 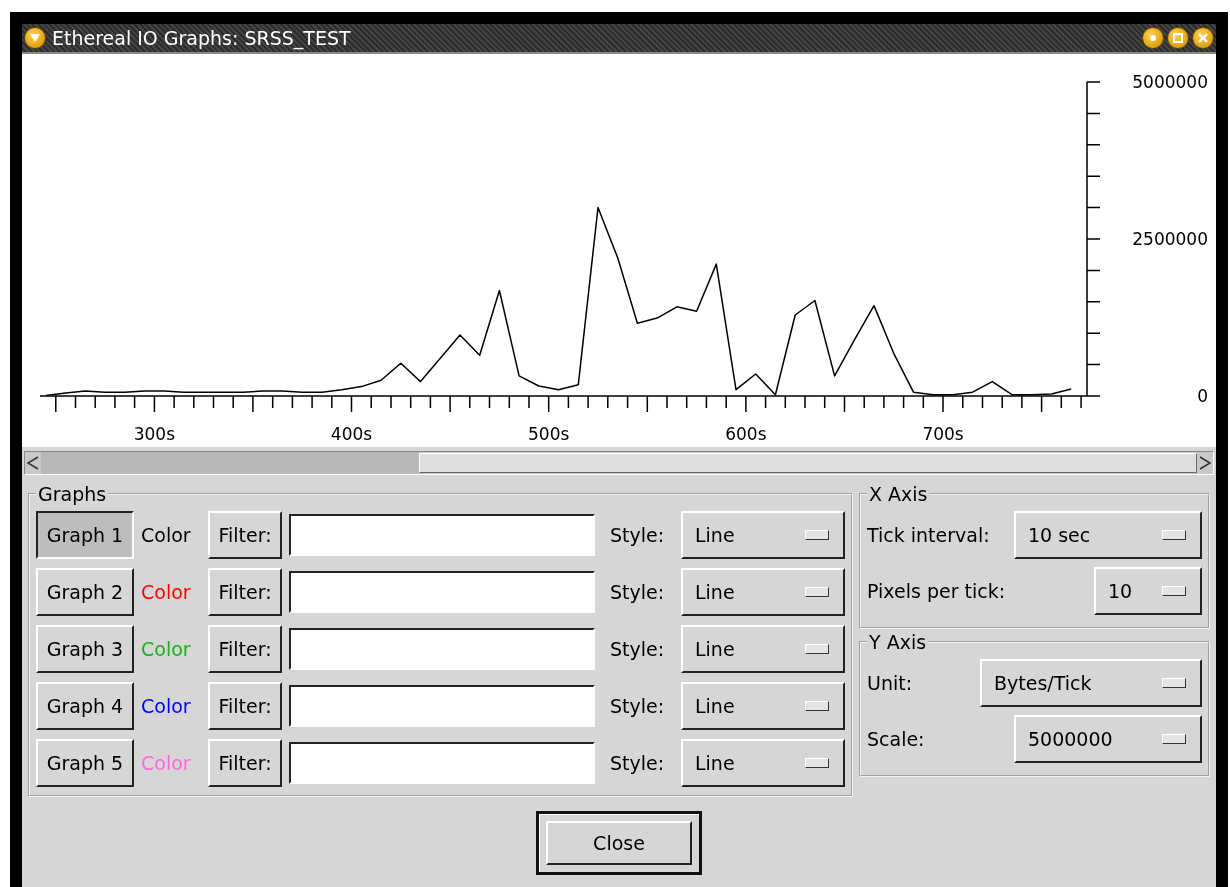 I want to click on field-label: Pixels per tick:, so click(x=936, y=591).